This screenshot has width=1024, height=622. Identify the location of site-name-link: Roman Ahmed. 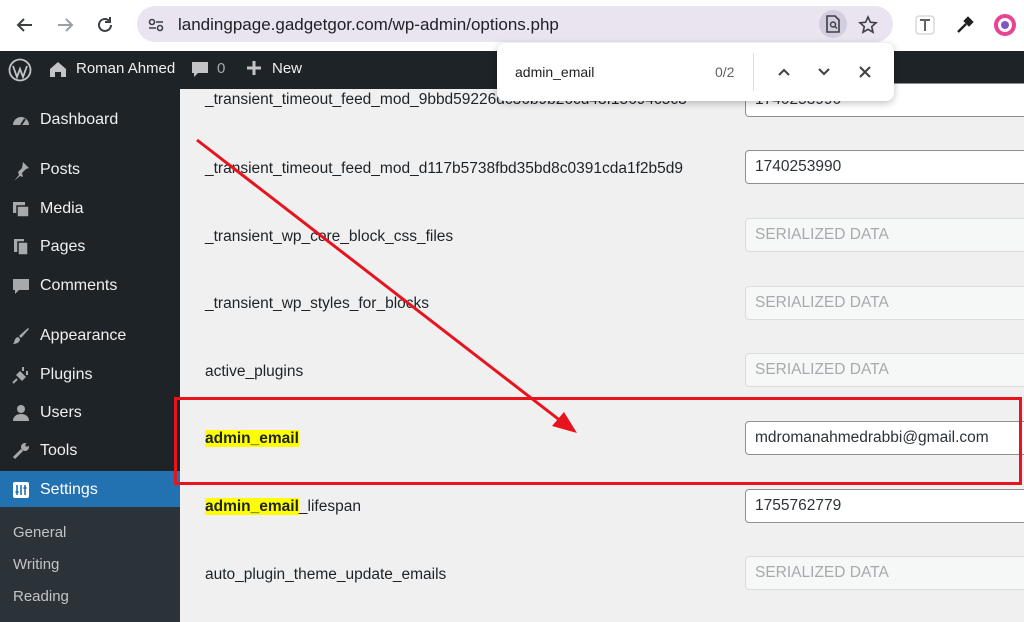
(125, 68).